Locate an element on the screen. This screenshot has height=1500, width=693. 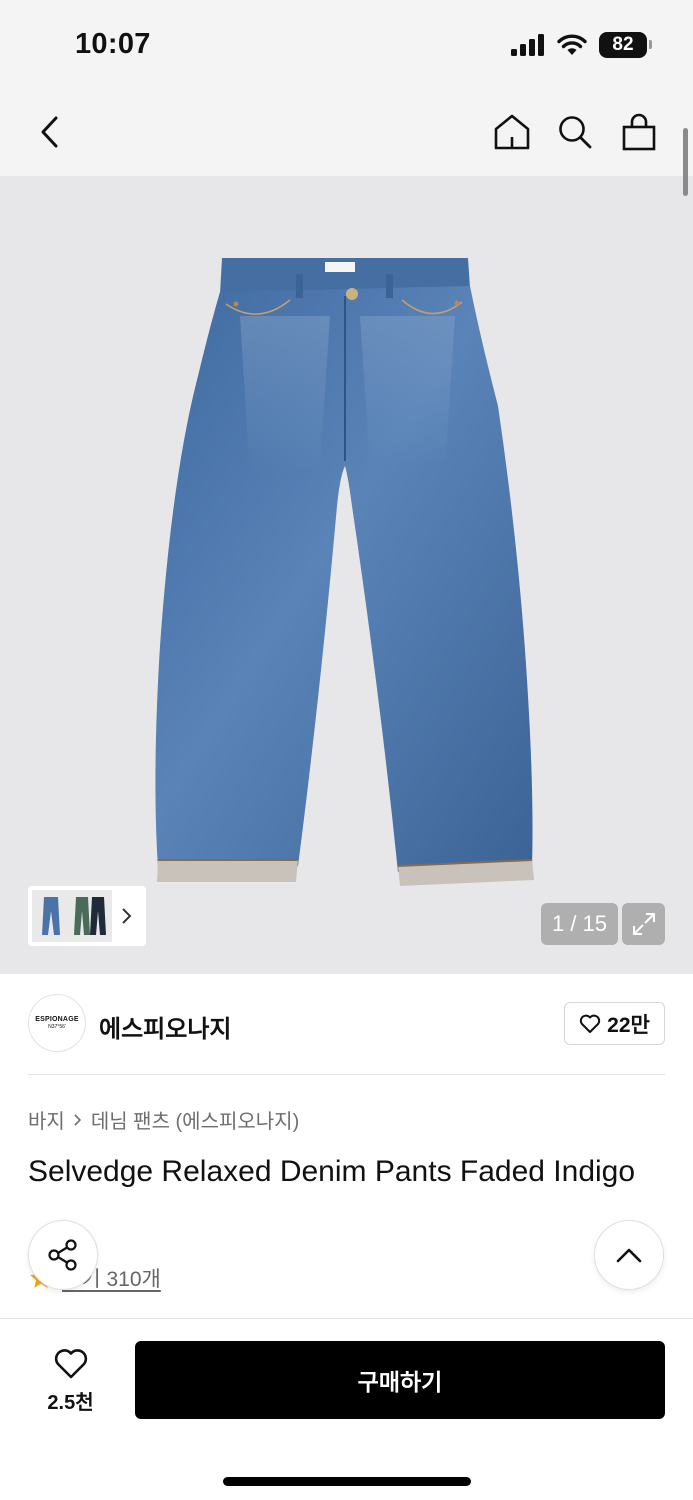
share-button is located at coordinates (63, 1255).